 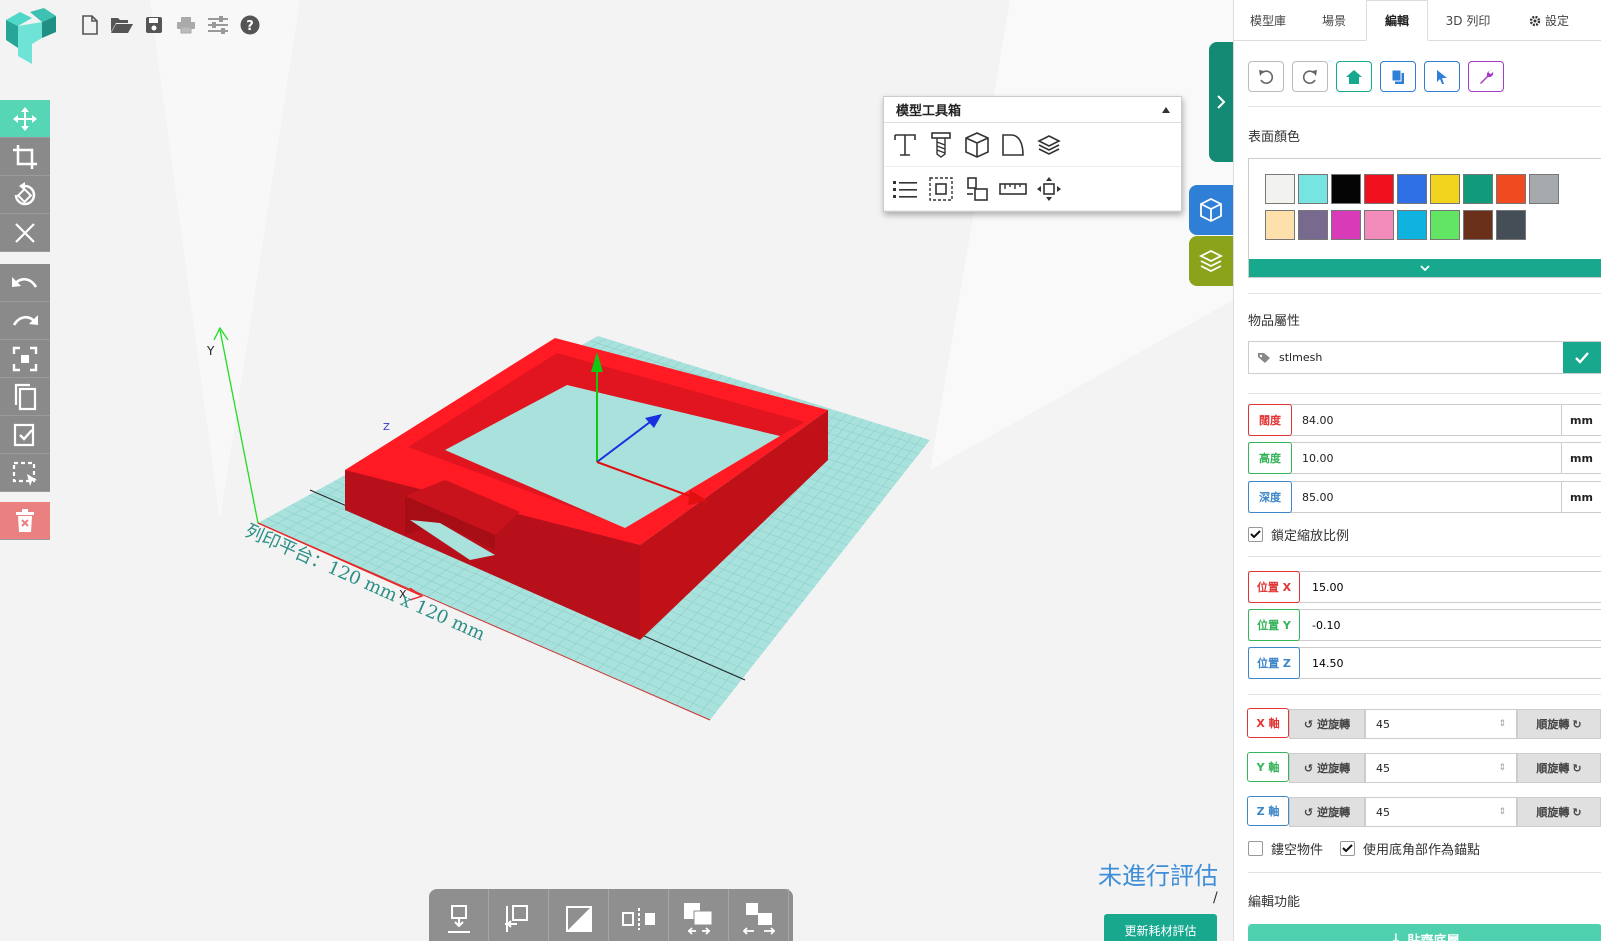 I want to click on object-name-input, so click(x=1421, y=357).